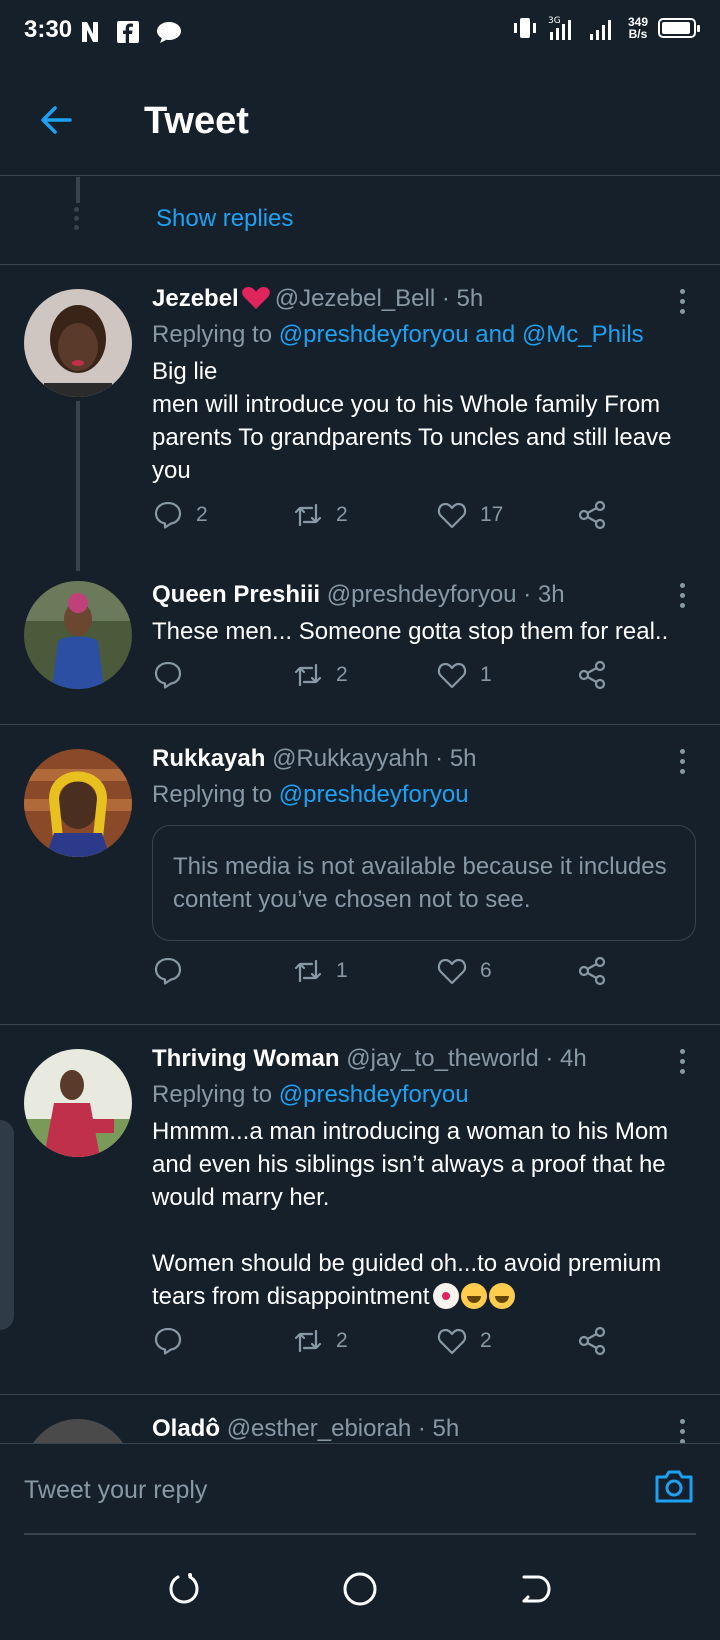 The height and width of the screenshot is (1640, 720). I want to click on reply-input-underline, so click(360, 1534).